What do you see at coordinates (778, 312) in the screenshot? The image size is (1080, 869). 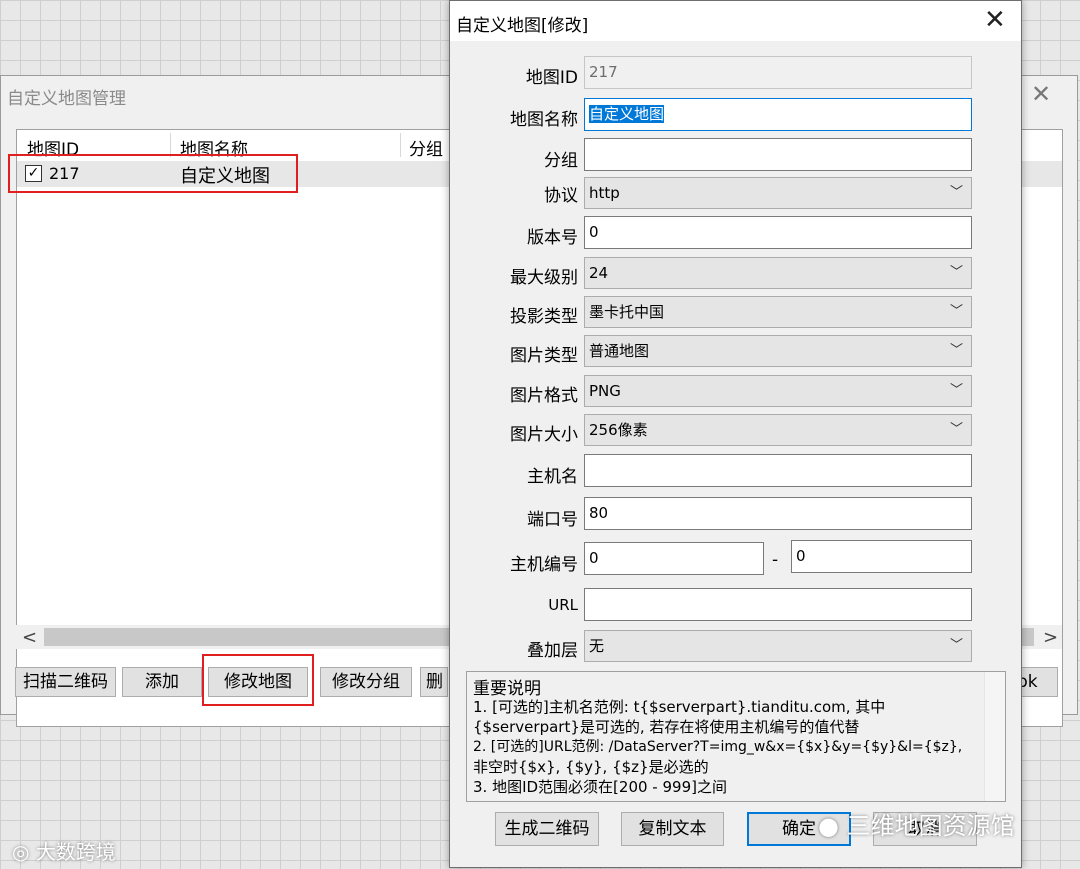 I see `projection-select: 墨卡托中国 ﹀` at bounding box center [778, 312].